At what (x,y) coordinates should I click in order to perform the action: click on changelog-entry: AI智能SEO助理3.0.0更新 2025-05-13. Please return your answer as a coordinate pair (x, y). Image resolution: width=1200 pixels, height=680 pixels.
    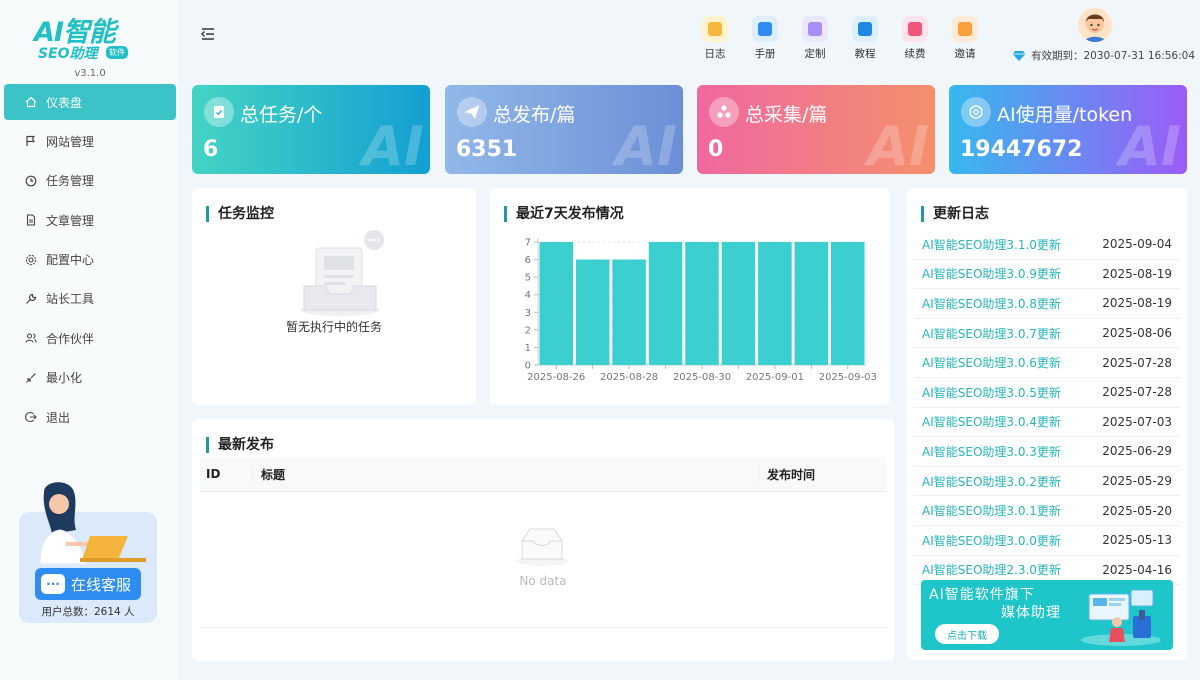
    Looking at the image, I should click on (1047, 541).